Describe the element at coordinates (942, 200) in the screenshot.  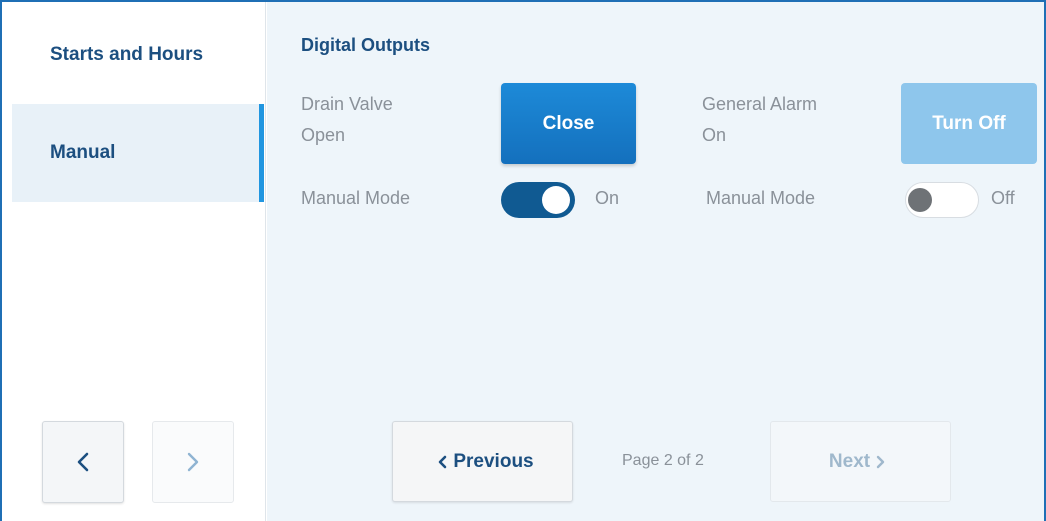
I see `manual-mode-toggle-general-alarm` at that location.